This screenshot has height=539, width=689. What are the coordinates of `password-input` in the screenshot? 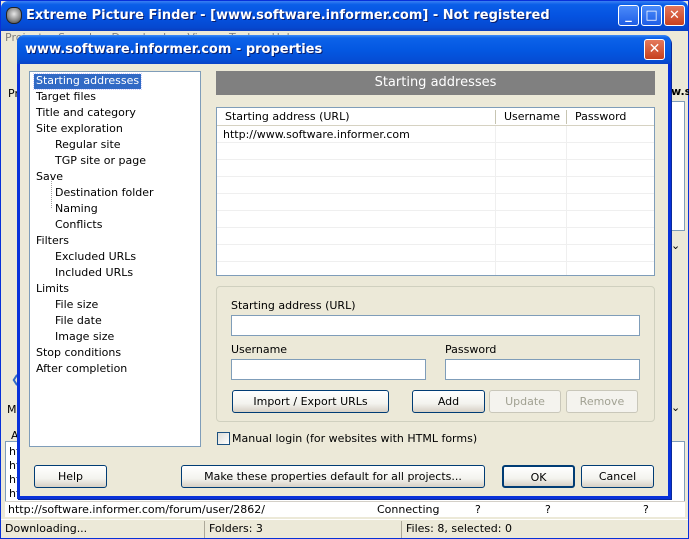 It's located at (542, 369).